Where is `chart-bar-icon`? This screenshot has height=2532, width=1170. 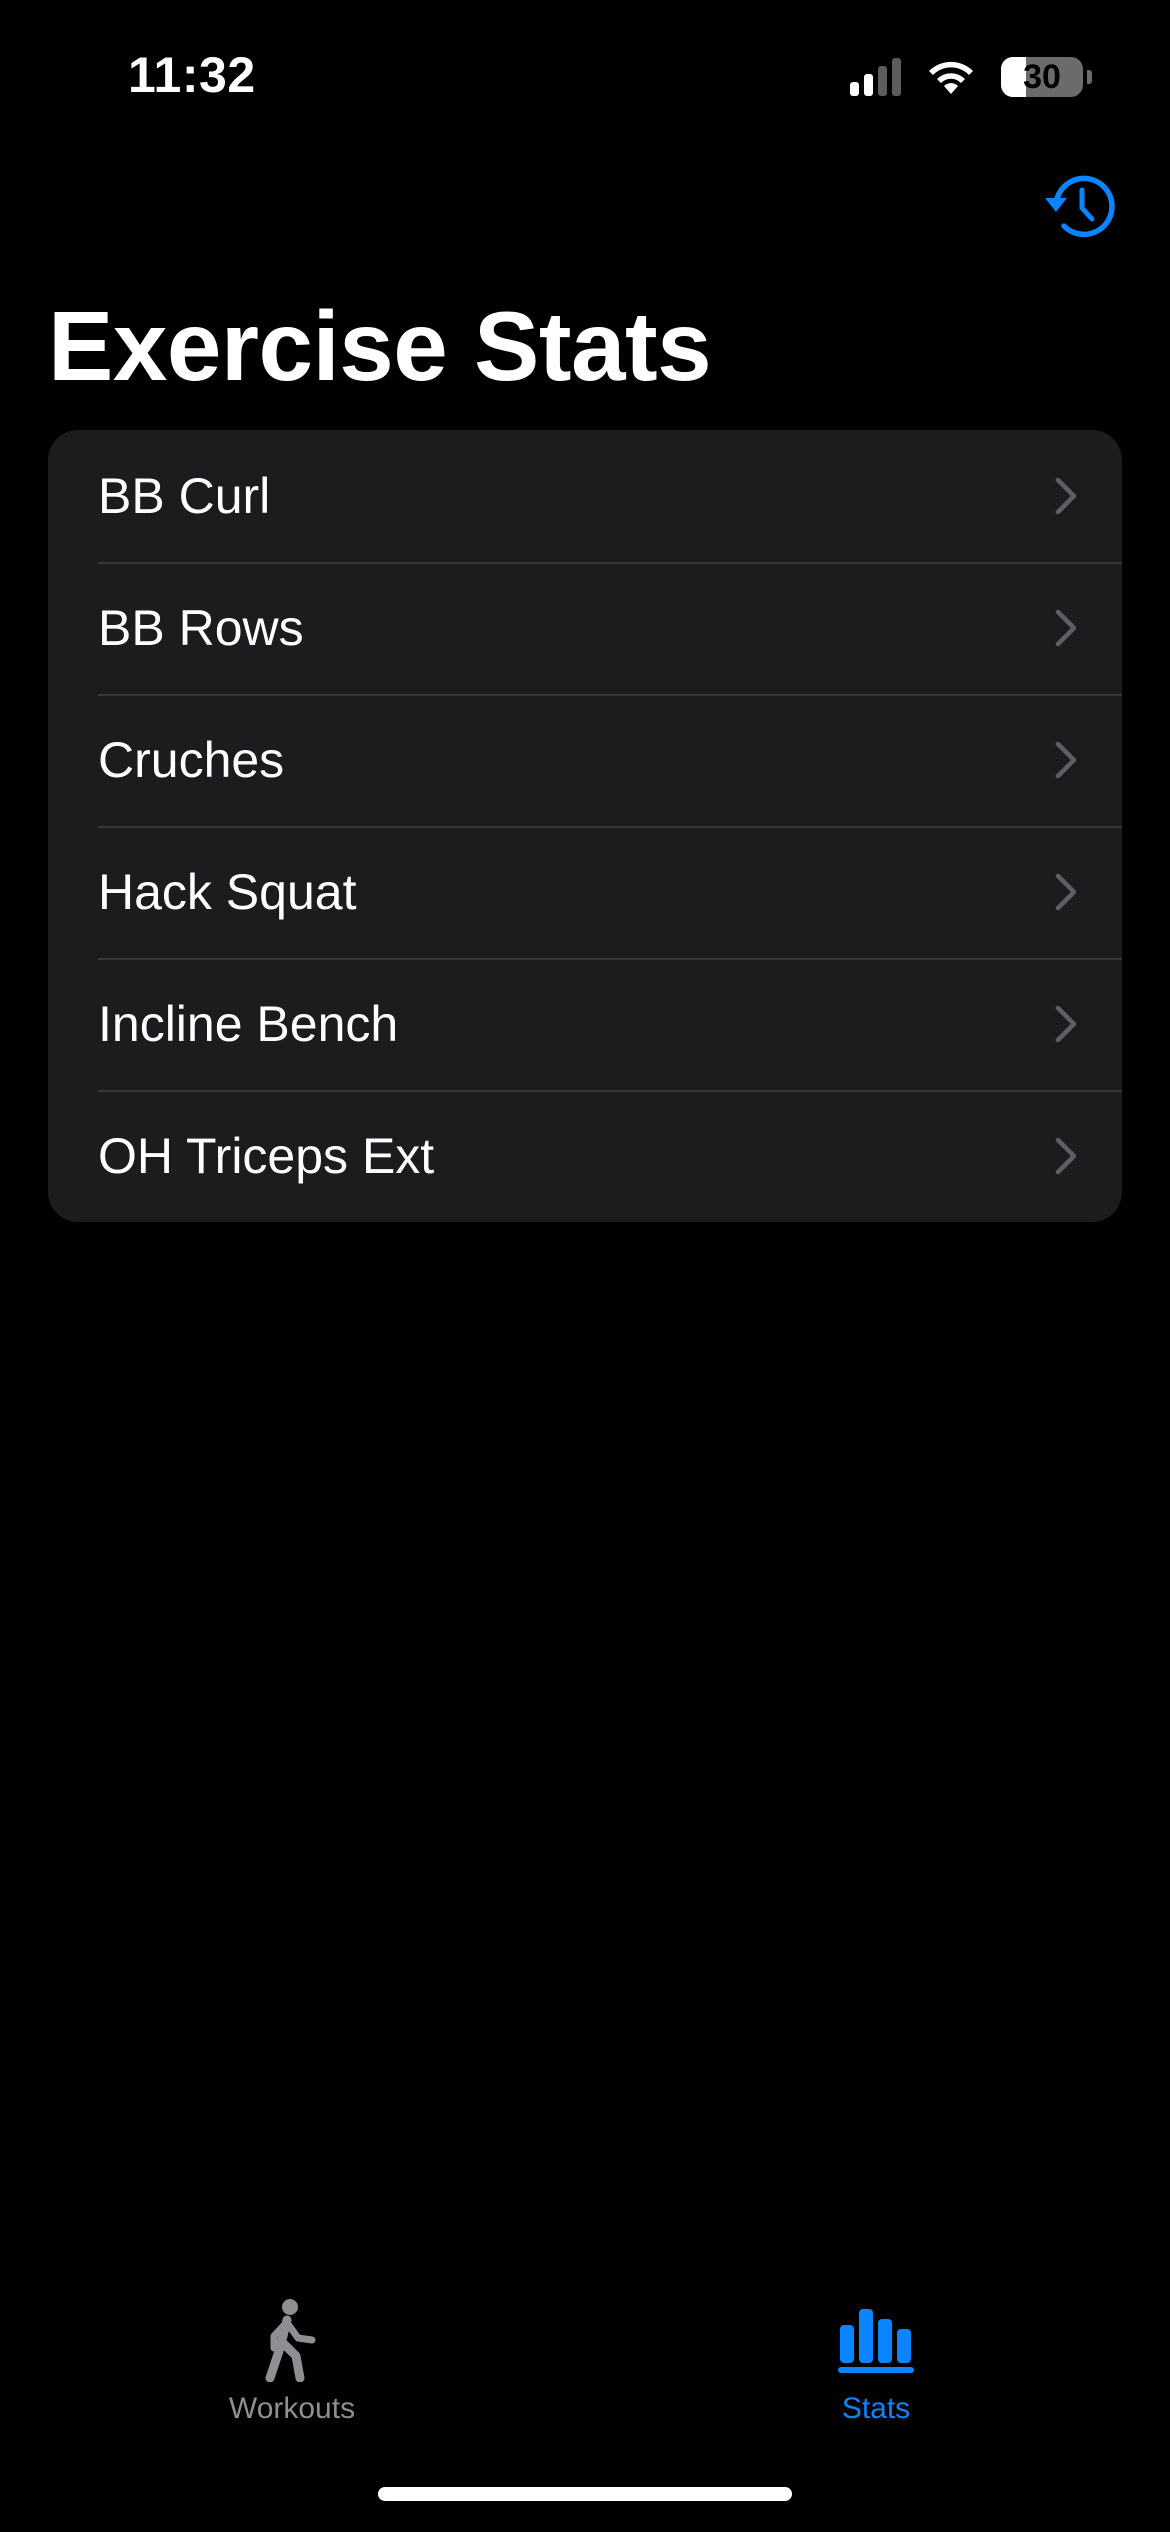 chart-bar-icon is located at coordinates (876, 2341).